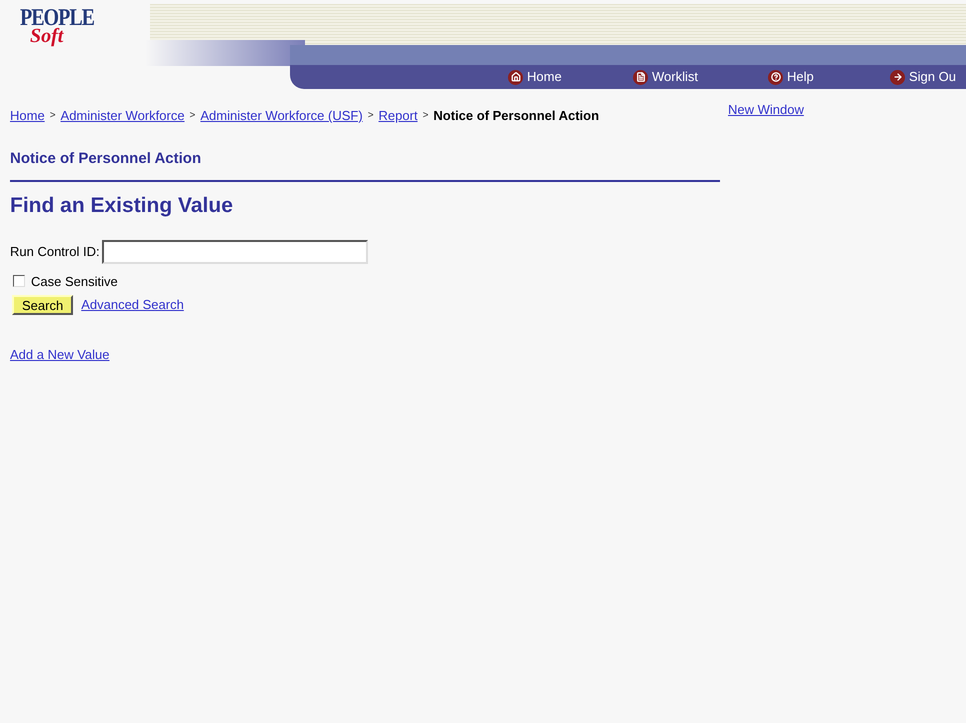 The image size is (966, 723). Describe the element at coordinates (923, 77) in the screenshot. I see `nav-link: Sign Ou` at that location.